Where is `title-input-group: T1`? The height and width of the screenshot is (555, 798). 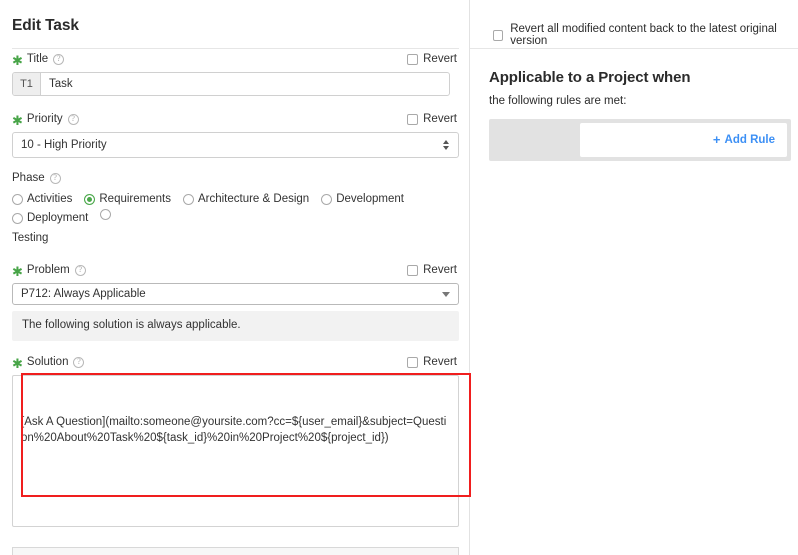
title-input-group: T1 is located at coordinates (231, 84).